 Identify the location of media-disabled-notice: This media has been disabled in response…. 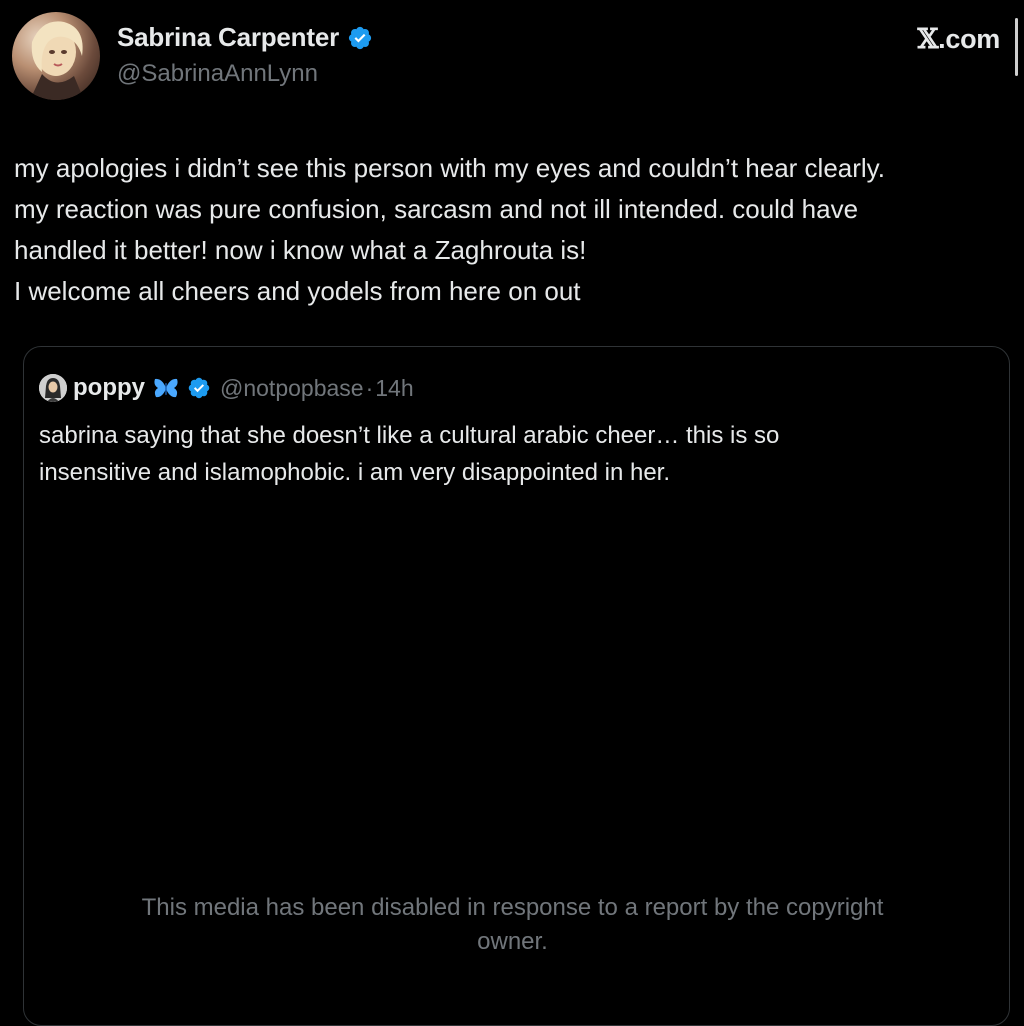
(512, 925).